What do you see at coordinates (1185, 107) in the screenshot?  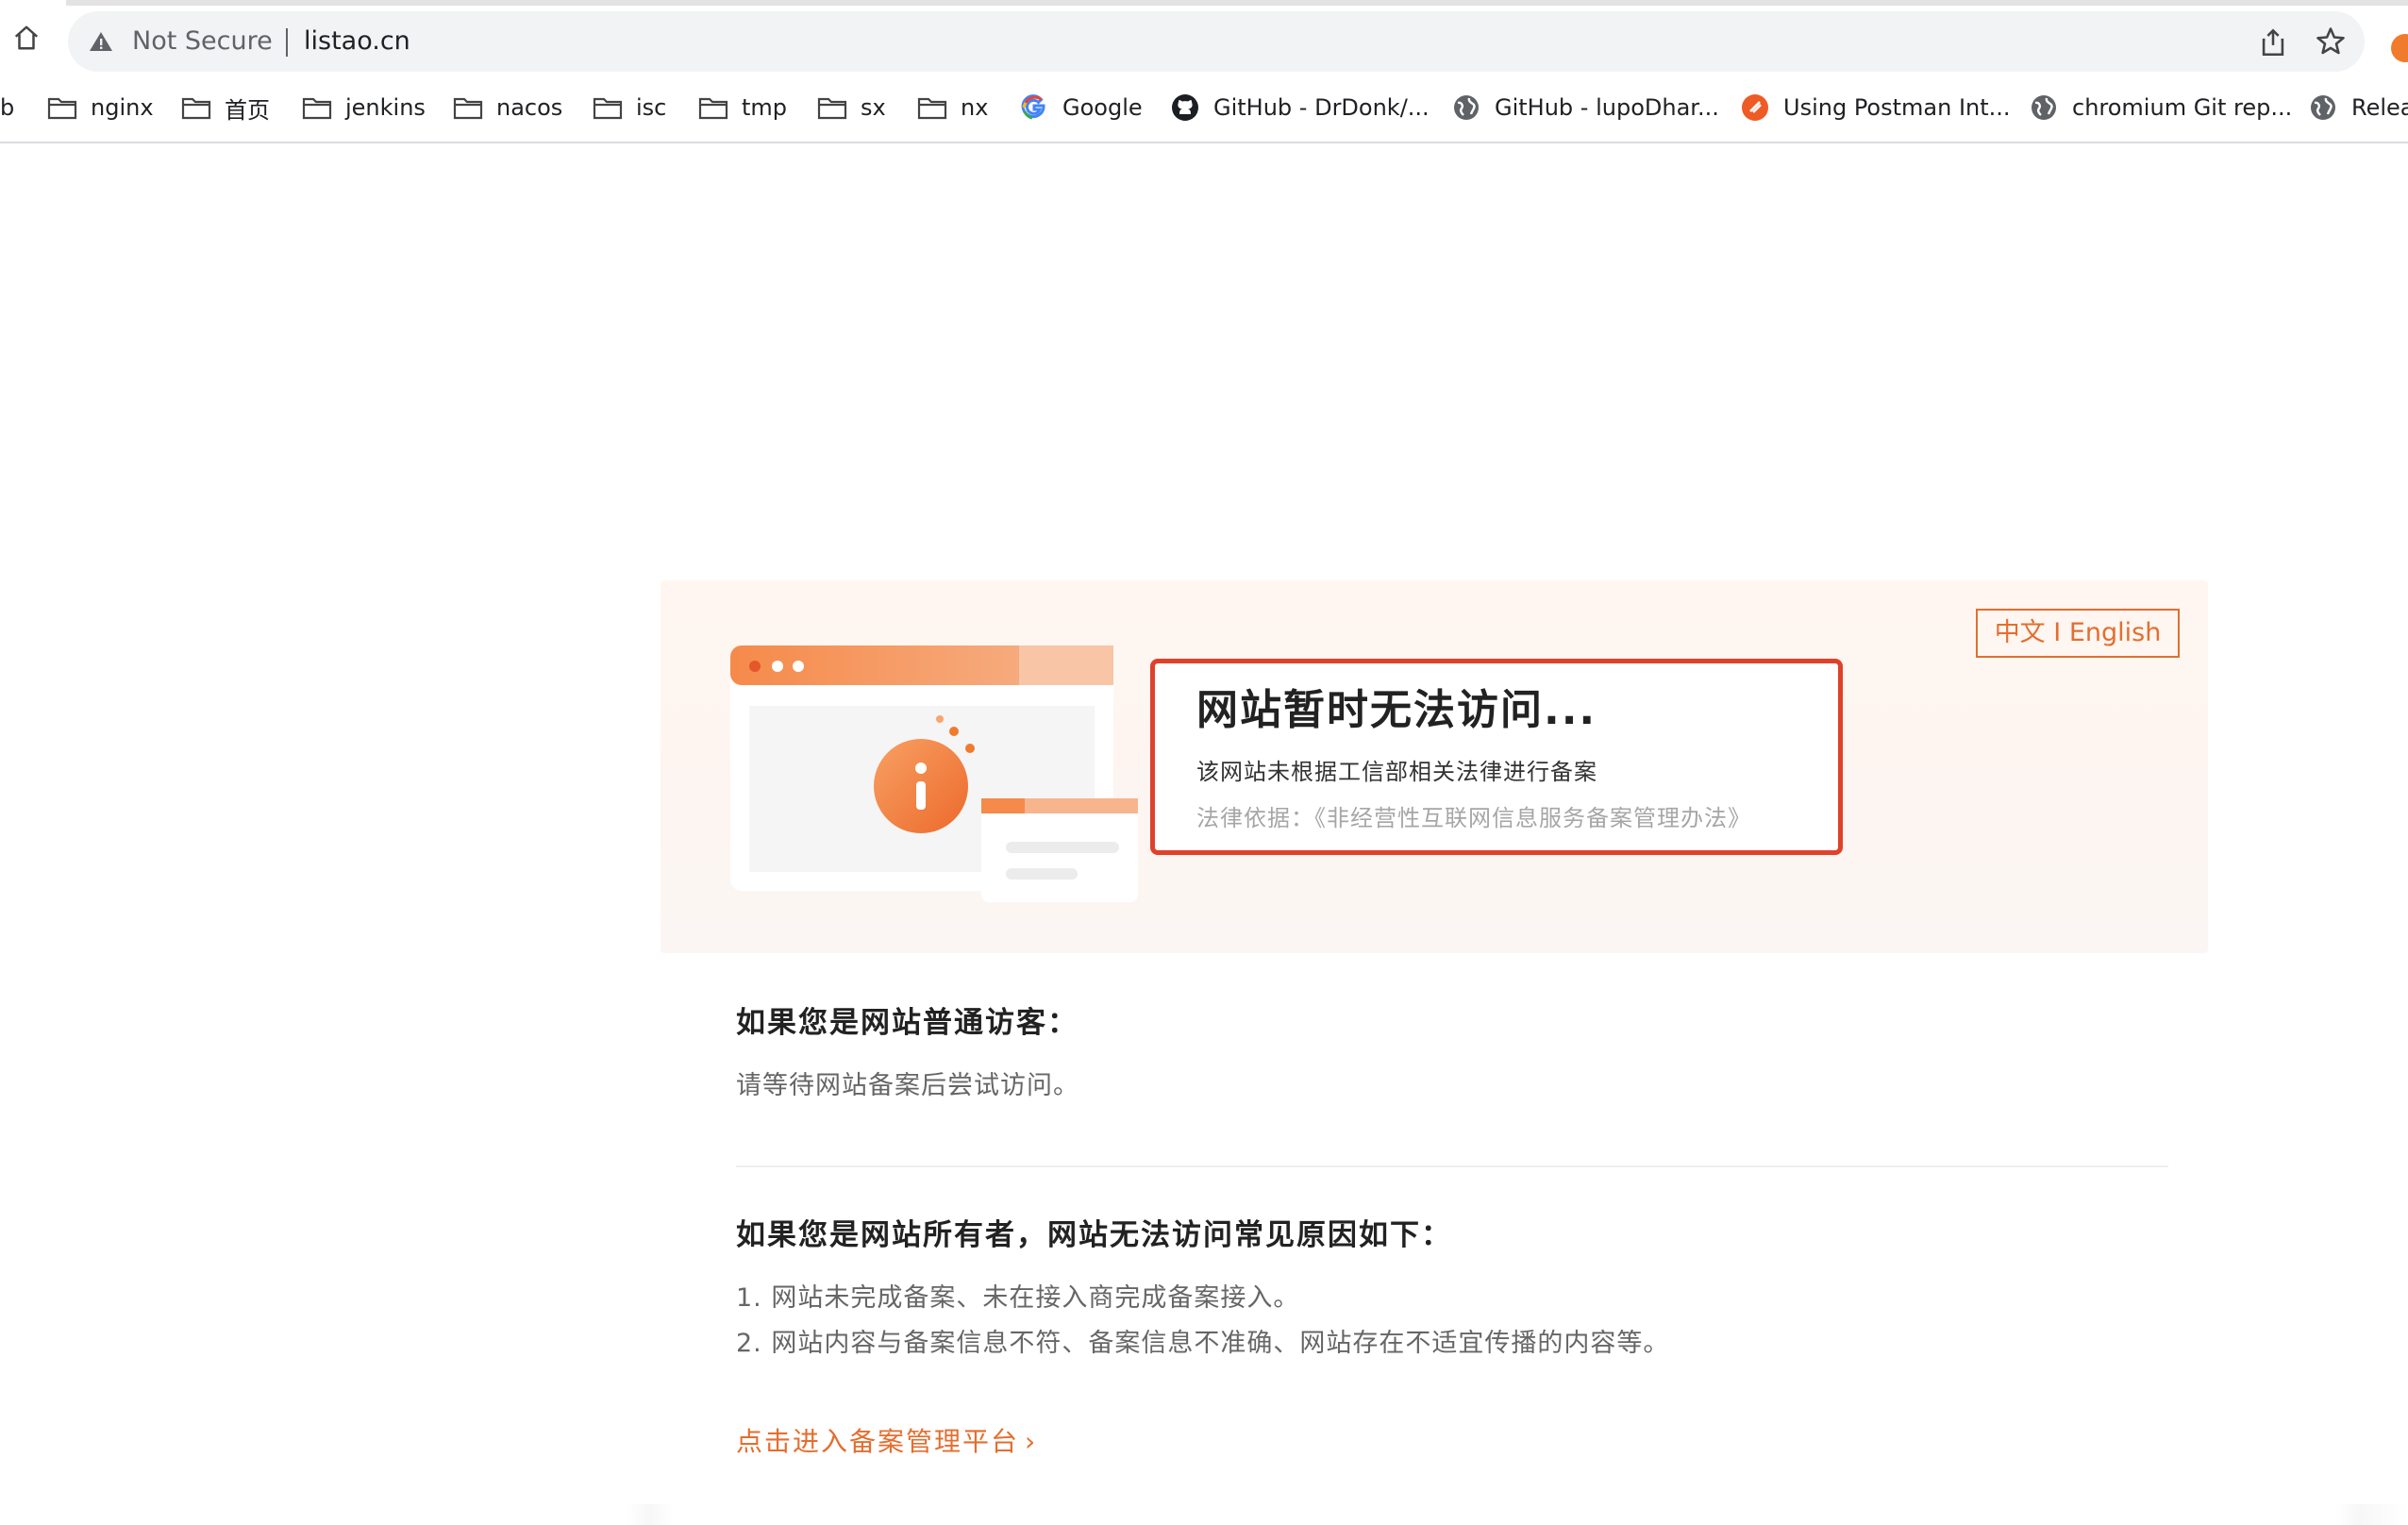 I see `github-icon` at bounding box center [1185, 107].